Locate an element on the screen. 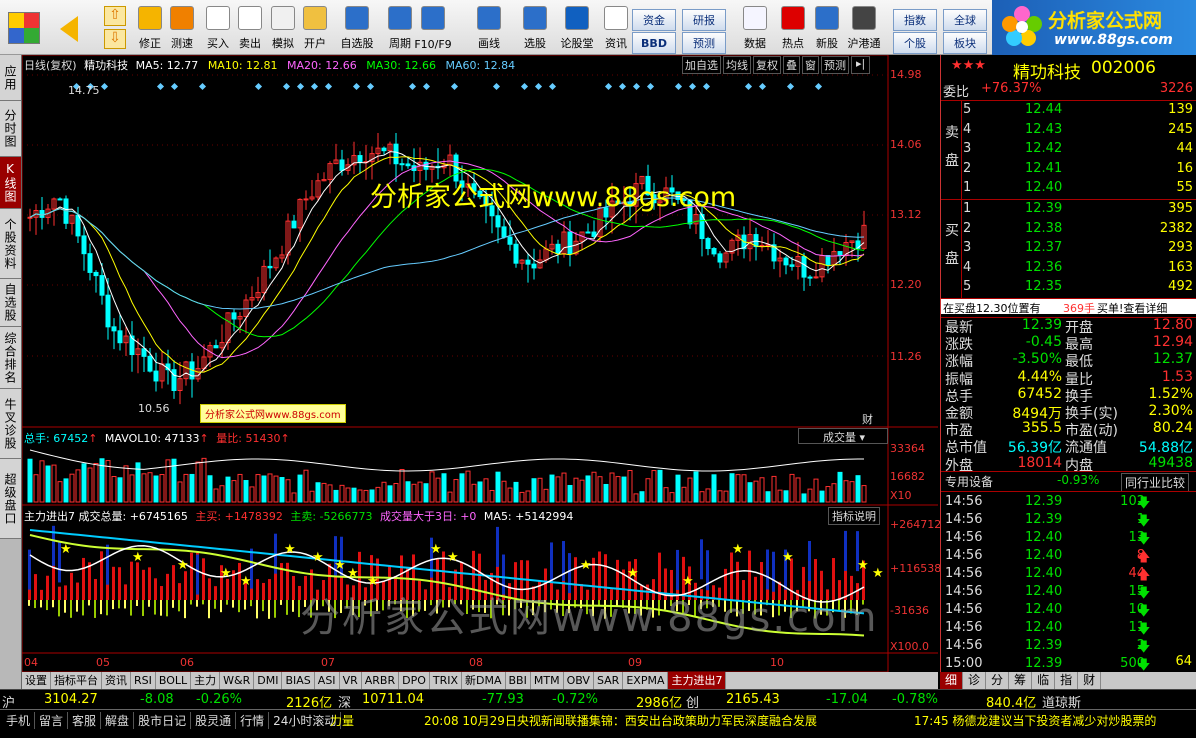 The height and width of the screenshot is (738, 1196). sell-level-row: 4 12.43 245 is located at coordinates (1068, 131).